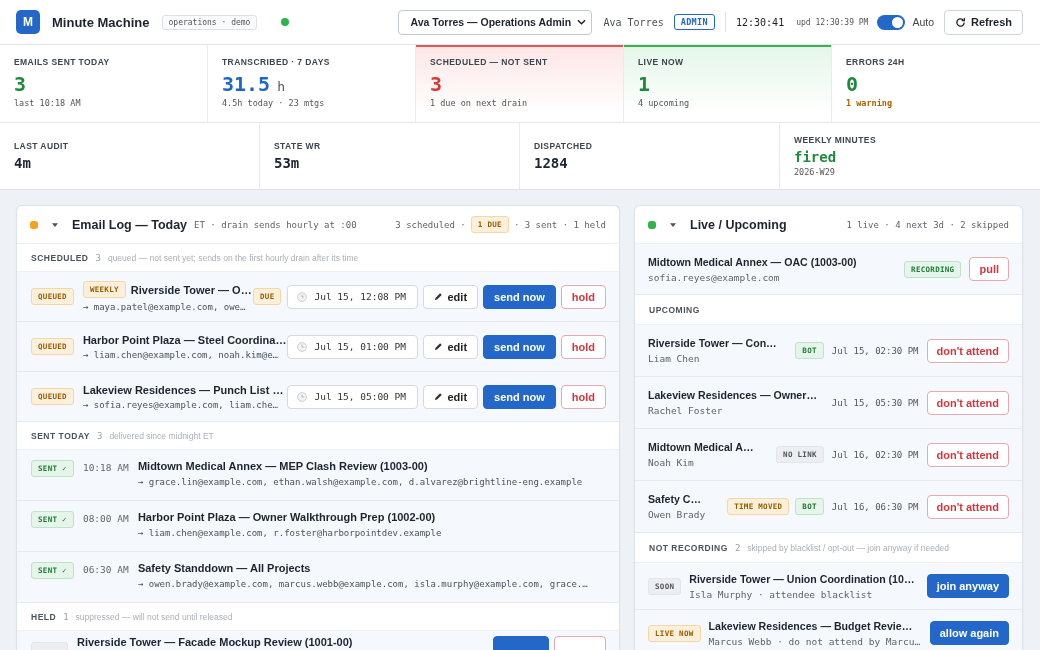 This screenshot has height=650, width=1040. I want to click on clock-time: 12:30:41, so click(760, 22).